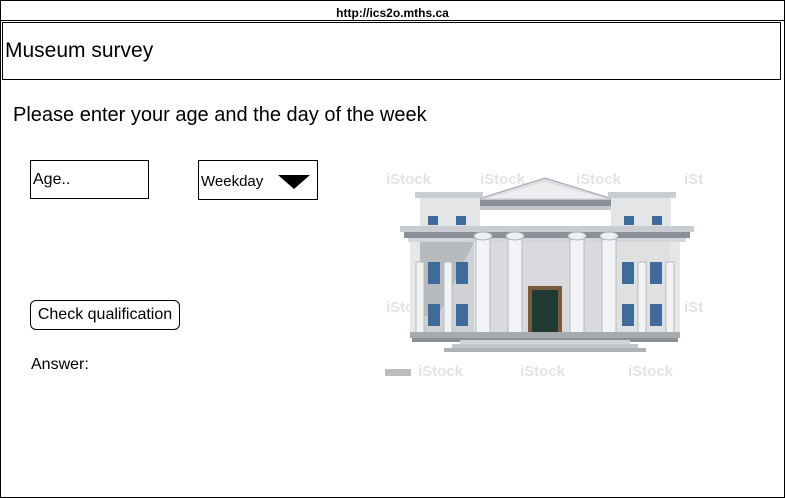 Image resolution: width=785 pixels, height=498 pixels. Describe the element at coordinates (105, 315) in the screenshot. I see `check-qualification-button: Check qualification` at that location.